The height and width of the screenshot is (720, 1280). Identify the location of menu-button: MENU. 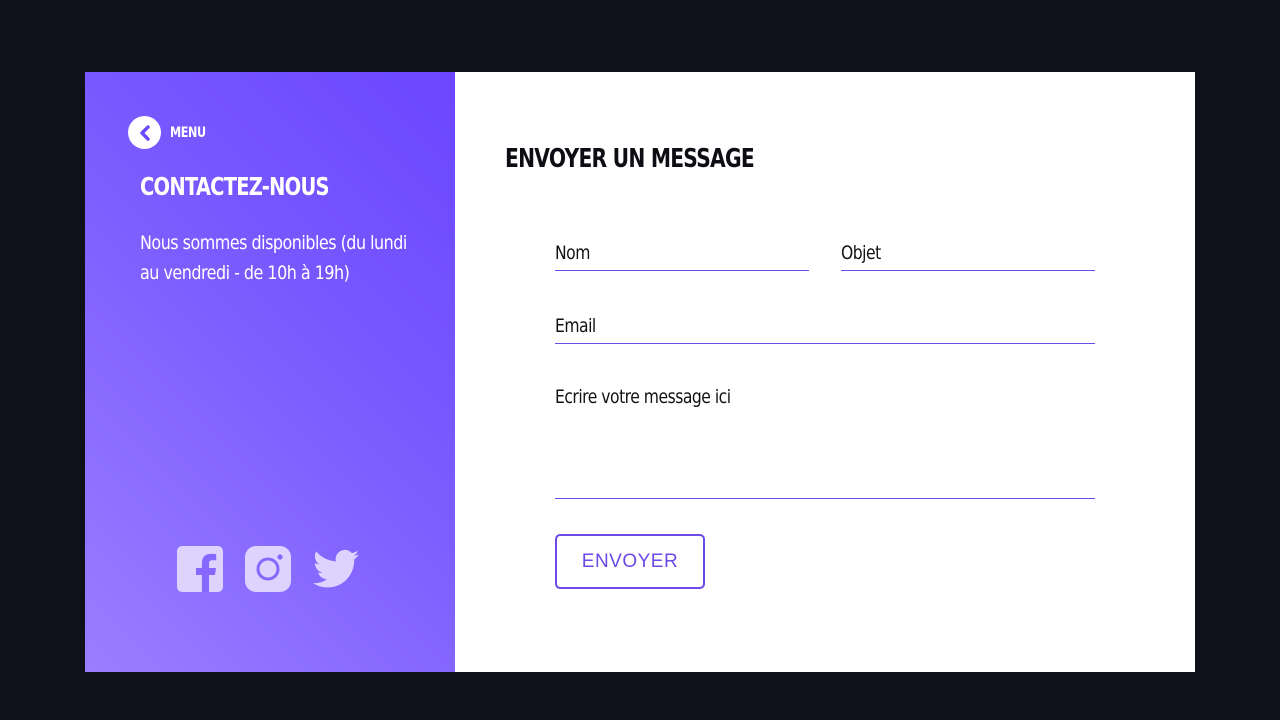
(171, 132).